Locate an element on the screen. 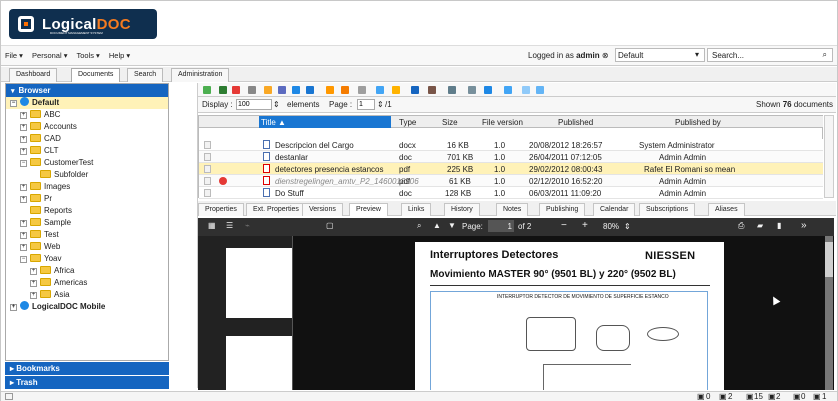 This screenshot has height=401, width=838. tag-icon is located at coordinates (396, 90).